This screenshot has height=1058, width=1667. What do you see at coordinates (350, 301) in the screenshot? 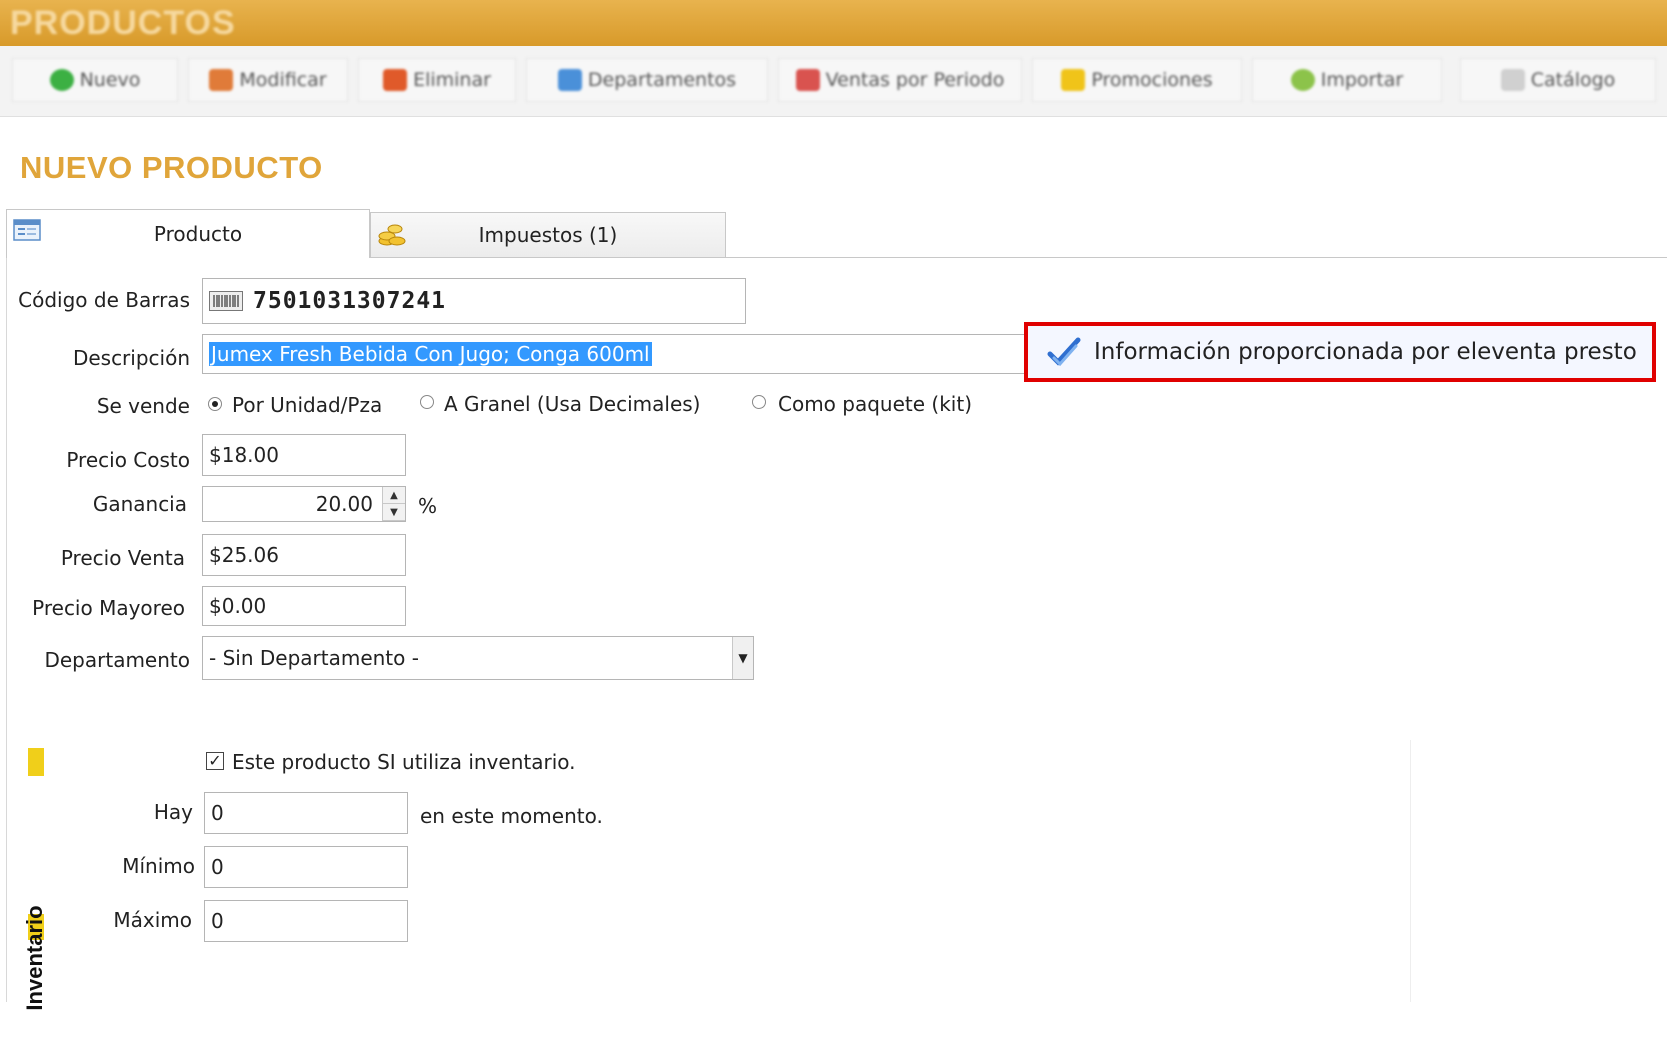
I see `barcode-value: 7501031307241` at bounding box center [350, 301].